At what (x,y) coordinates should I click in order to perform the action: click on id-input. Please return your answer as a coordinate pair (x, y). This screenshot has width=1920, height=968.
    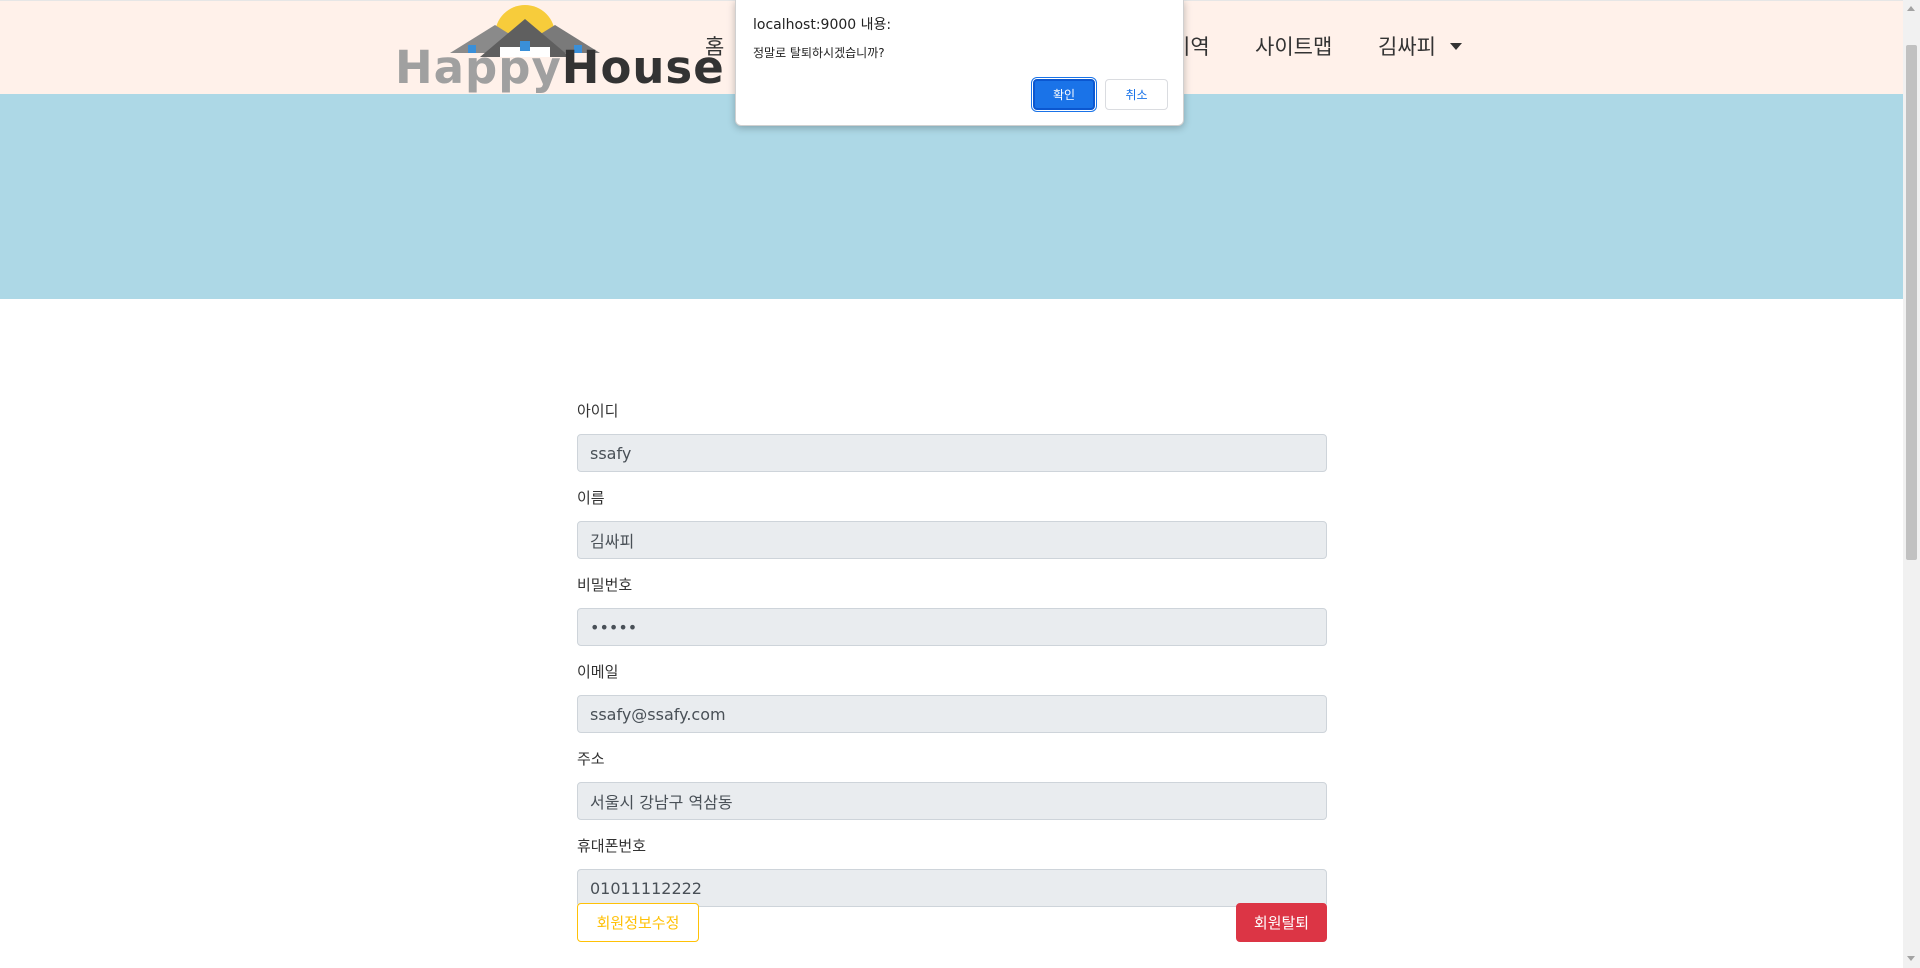
    Looking at the image, I should click on (952, 453).